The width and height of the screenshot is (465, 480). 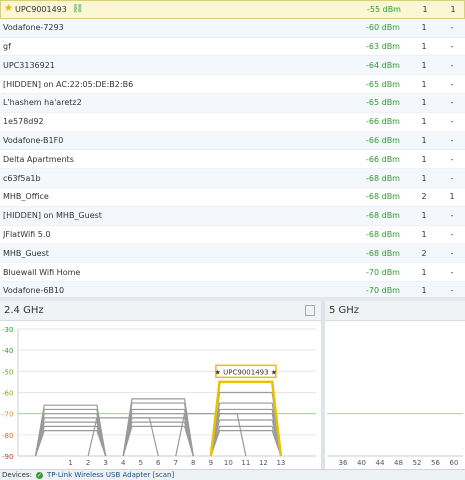 What do you see at coordinates (395, 440) in the screenshot?
I see `channel-chart-5ghz: 36 40 44 48 52 56 60` at bounding box center [395, 440].